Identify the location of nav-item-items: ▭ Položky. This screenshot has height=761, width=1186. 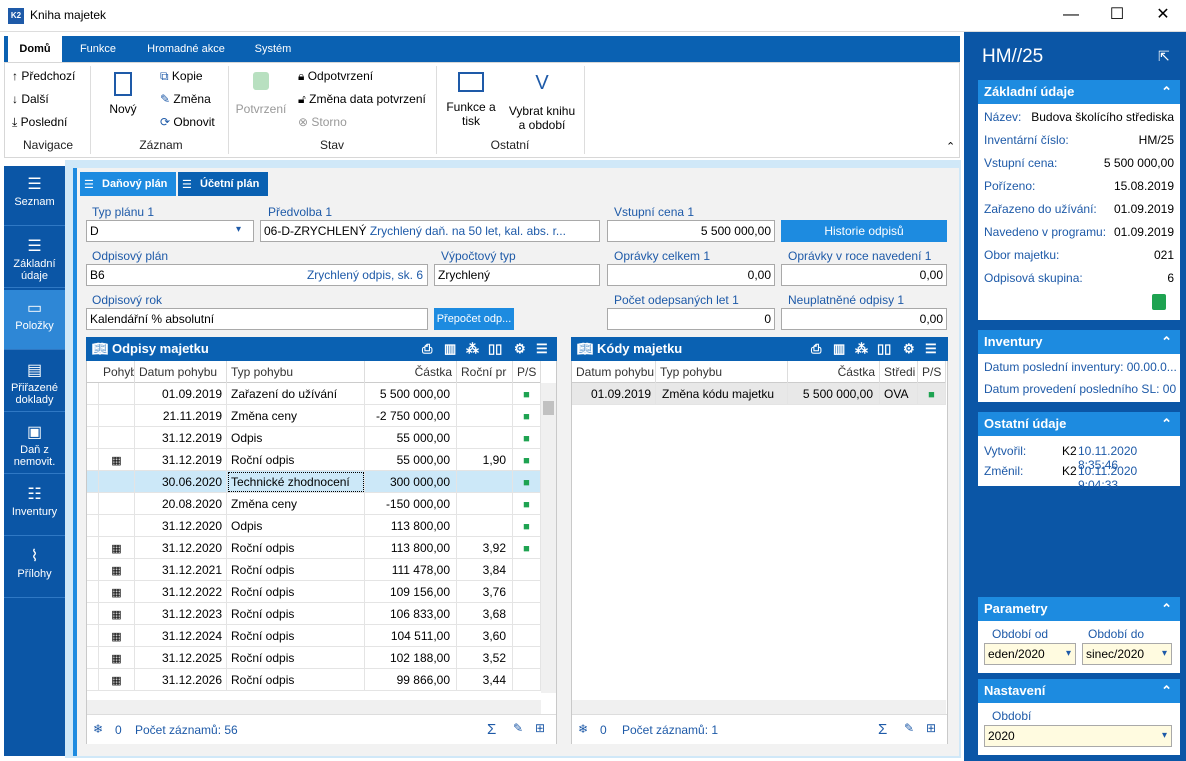
(34, 320).